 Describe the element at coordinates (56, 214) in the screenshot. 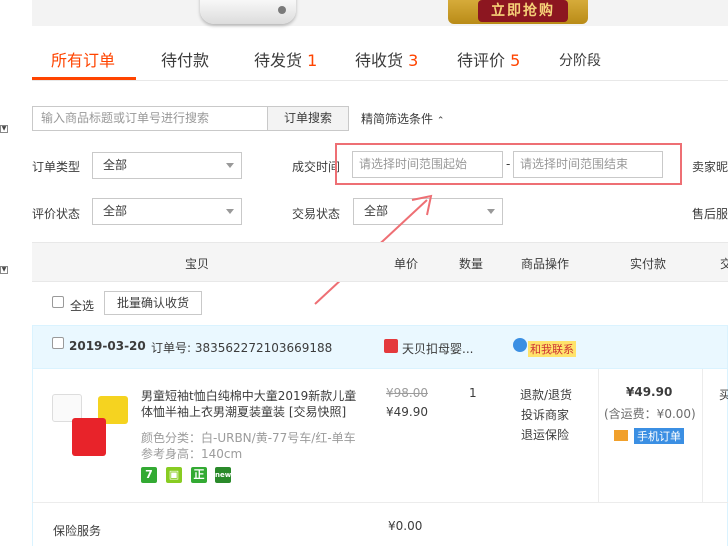

I see `review-status-label: 评价状态` at that location.